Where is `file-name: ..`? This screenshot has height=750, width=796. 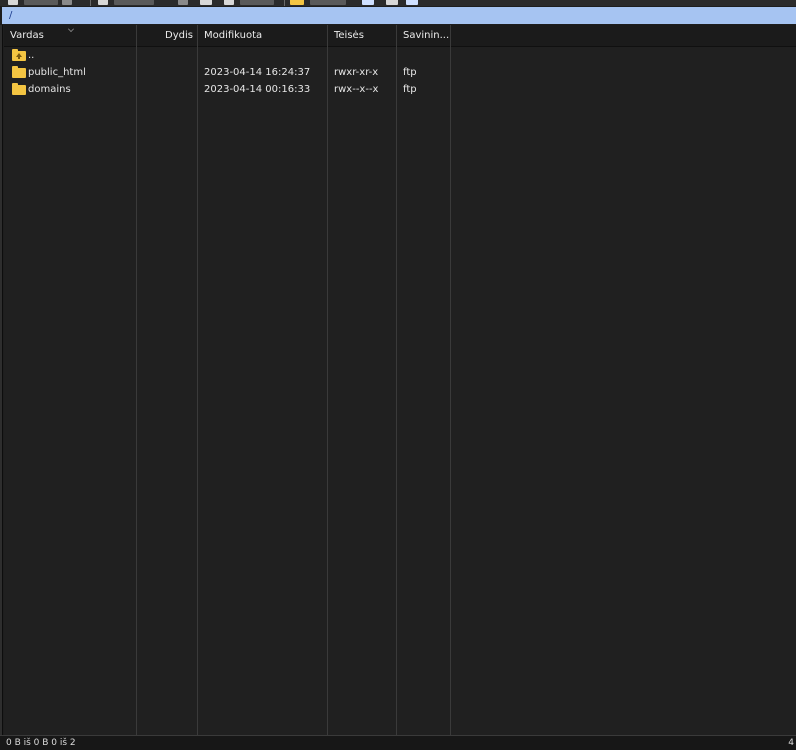
file-name: .. is located at coordinates (31, 55).